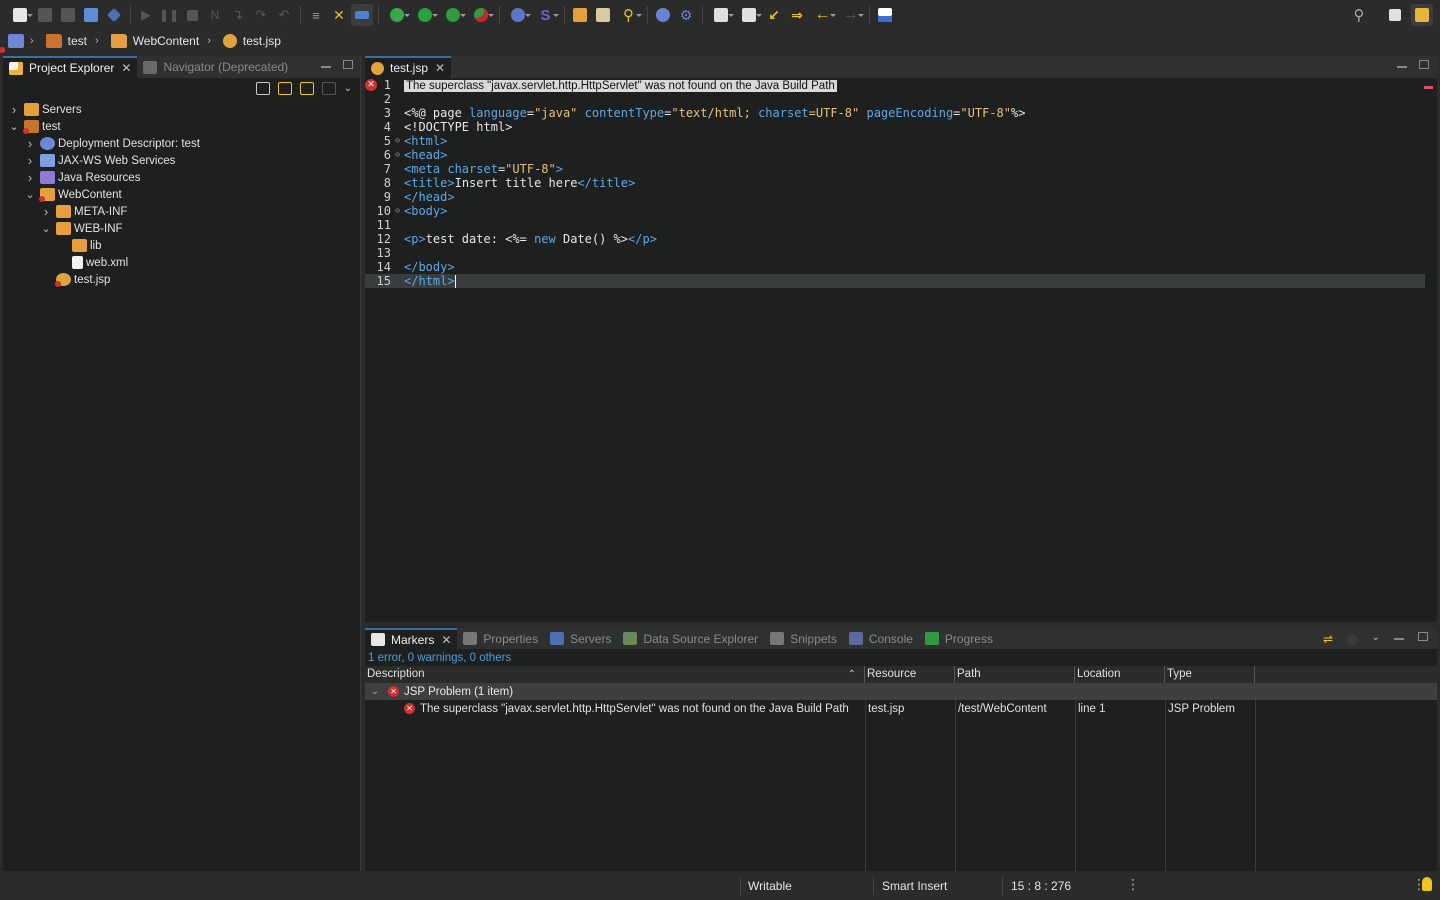 The width and height of the screenshot is (1440, 900). Describe the element at coordinates (24, 41) in the screenshot. I see `breadcrumb-root: ›` at that location.